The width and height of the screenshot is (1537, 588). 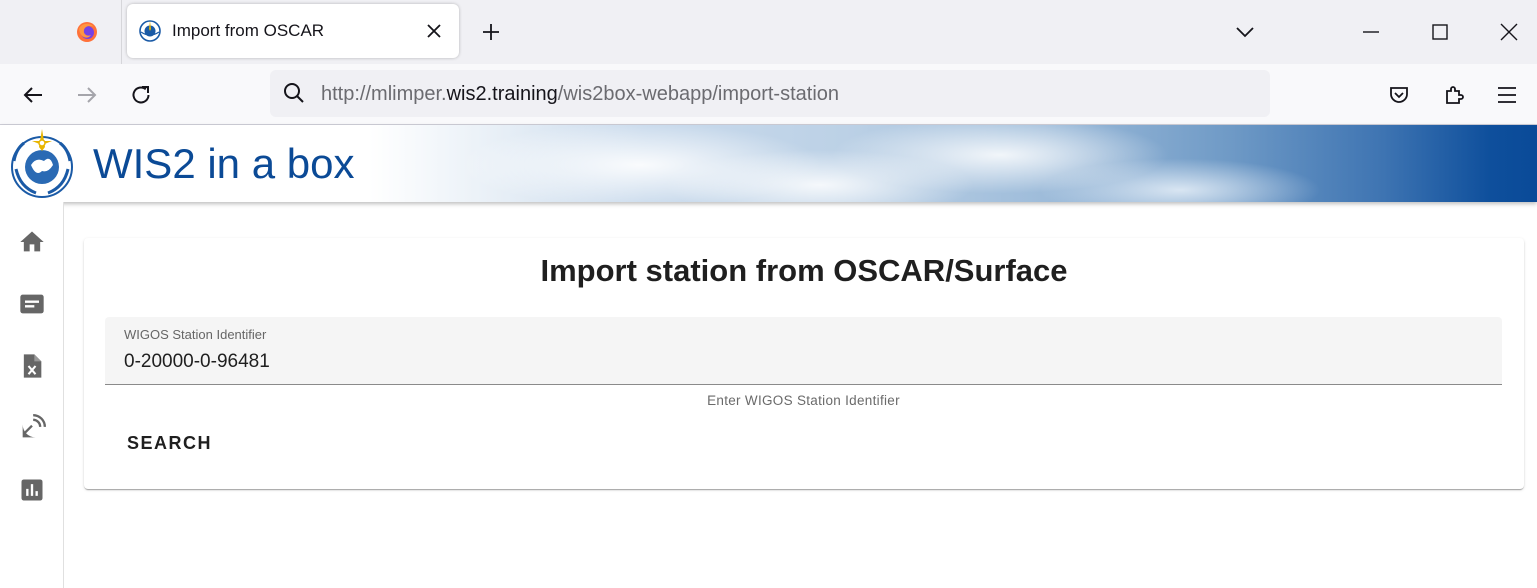 What do you see at coordinates (32, 395) in the screenshot?
I see `side-navigation` at bounding box center [32, 395].